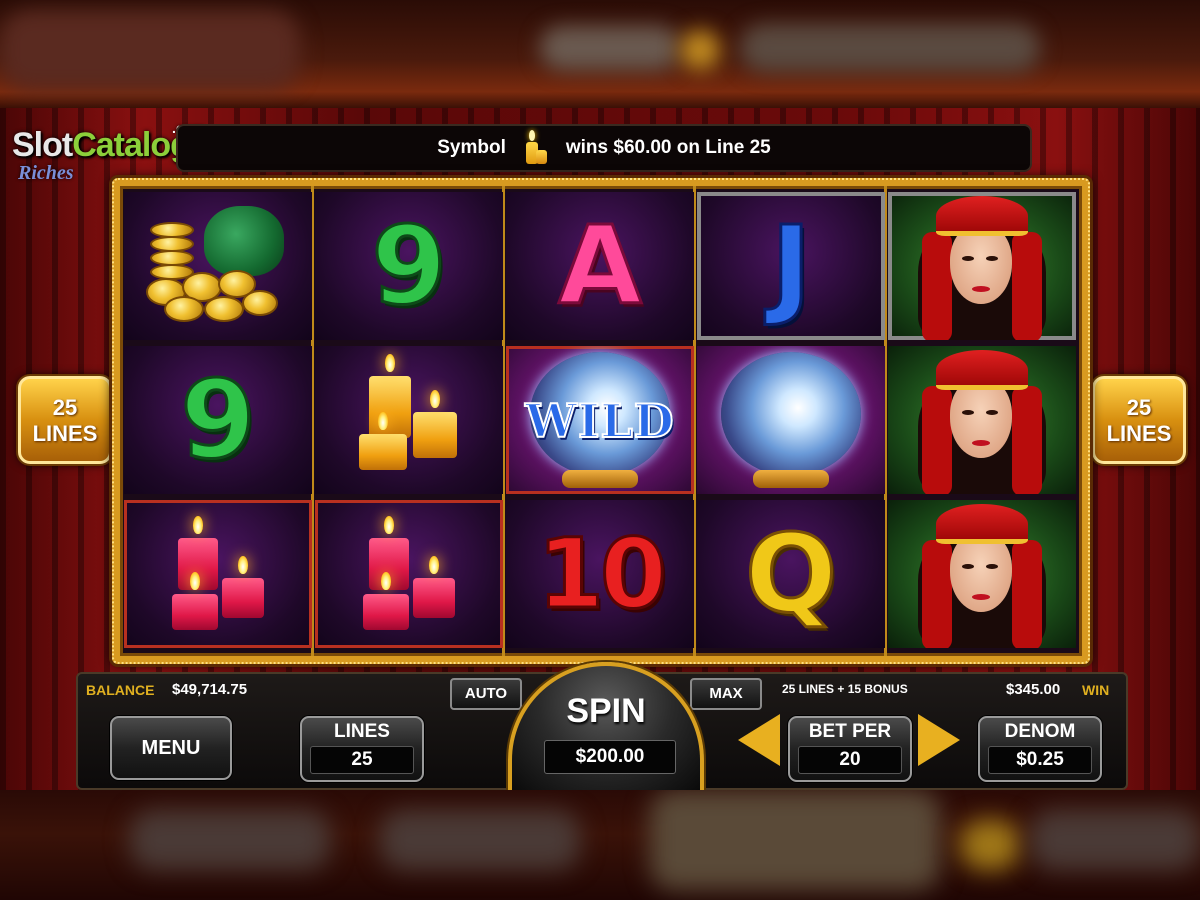  I want to click on lines-button: LINES 25, so click(362, 749).